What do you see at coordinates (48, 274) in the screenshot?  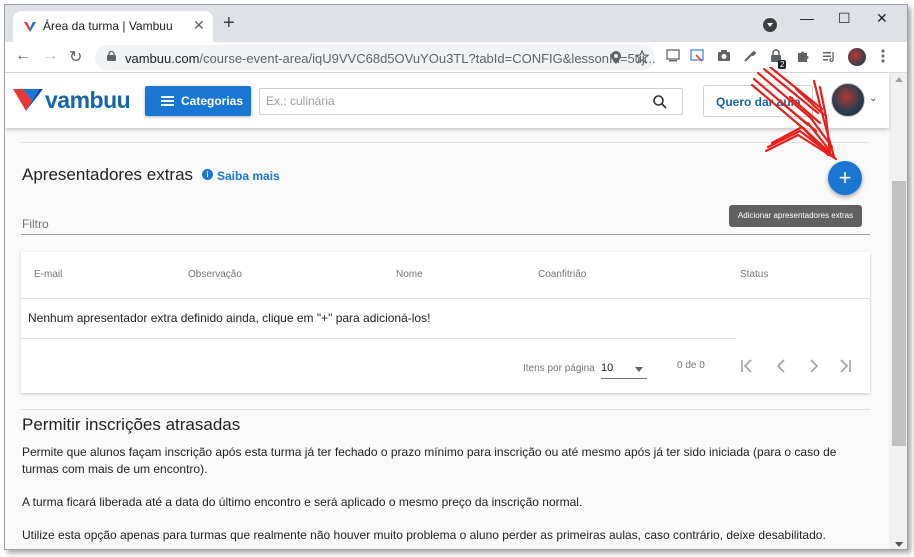 I see `column-header-email: E-mail` at bounding box center [48, 274].